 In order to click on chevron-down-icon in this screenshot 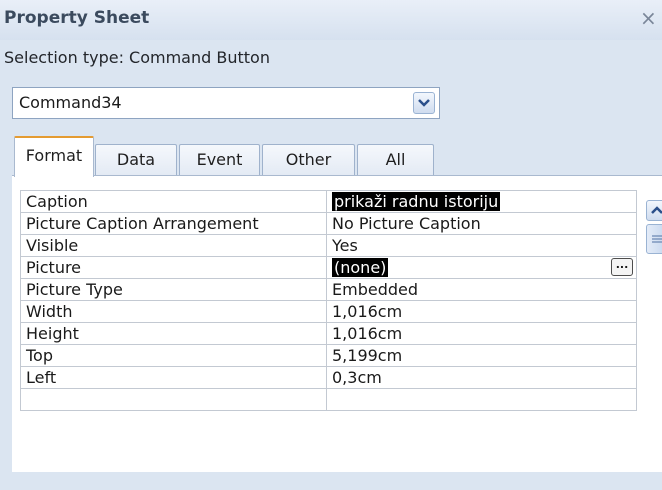, I will do `click(424, 103)`.